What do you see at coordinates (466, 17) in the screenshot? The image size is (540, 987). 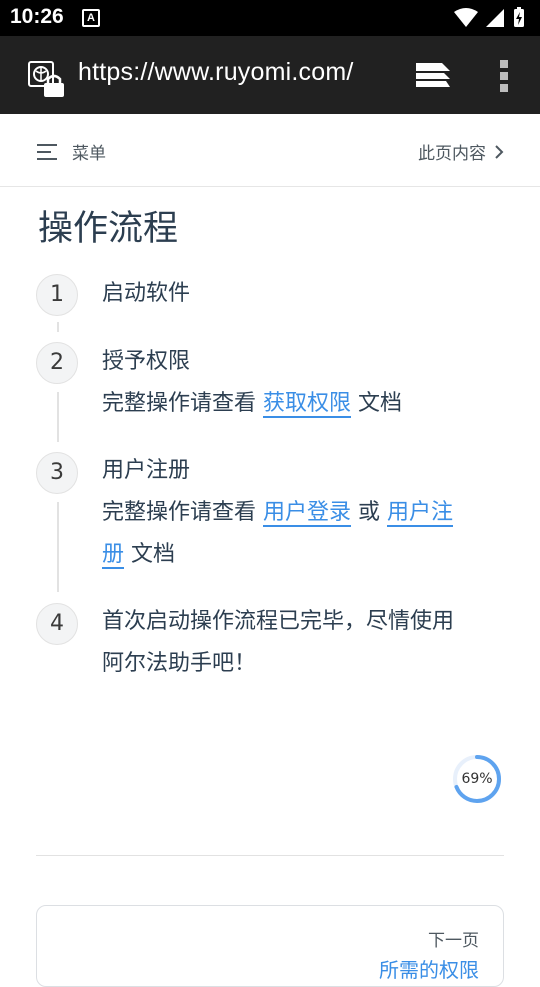 I see `wifi-icon` at bounding box center [466, 17].